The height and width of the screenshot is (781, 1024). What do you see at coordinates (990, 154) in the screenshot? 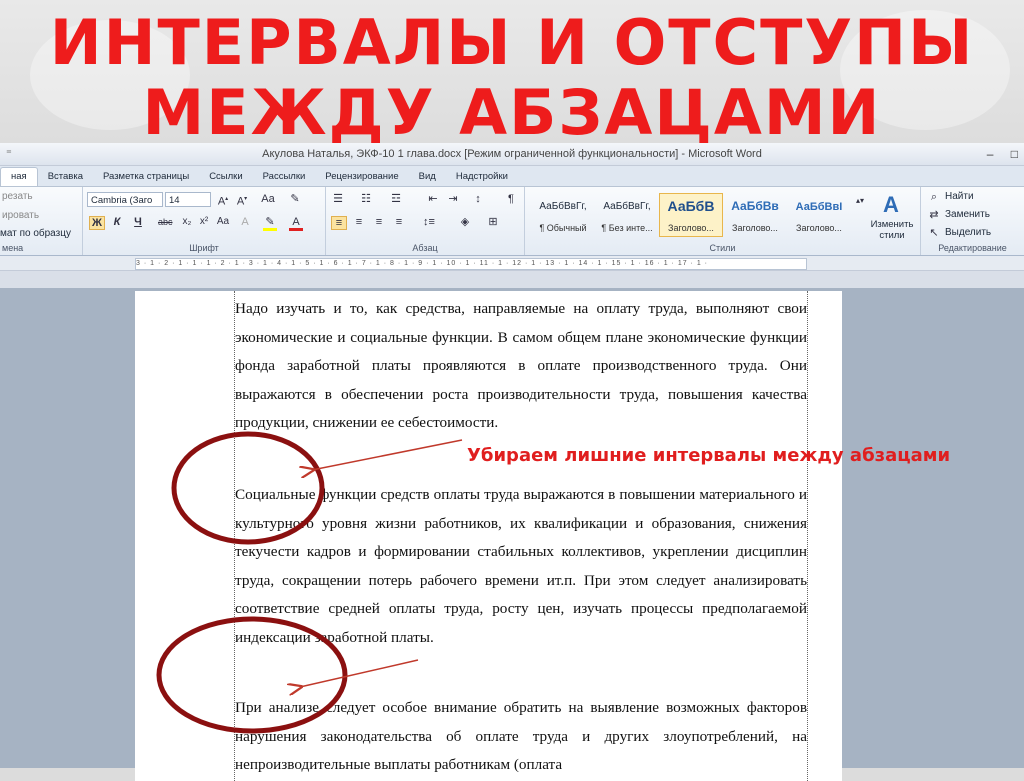
I see `minimize-icon: –` at bounding box center [990, 154].